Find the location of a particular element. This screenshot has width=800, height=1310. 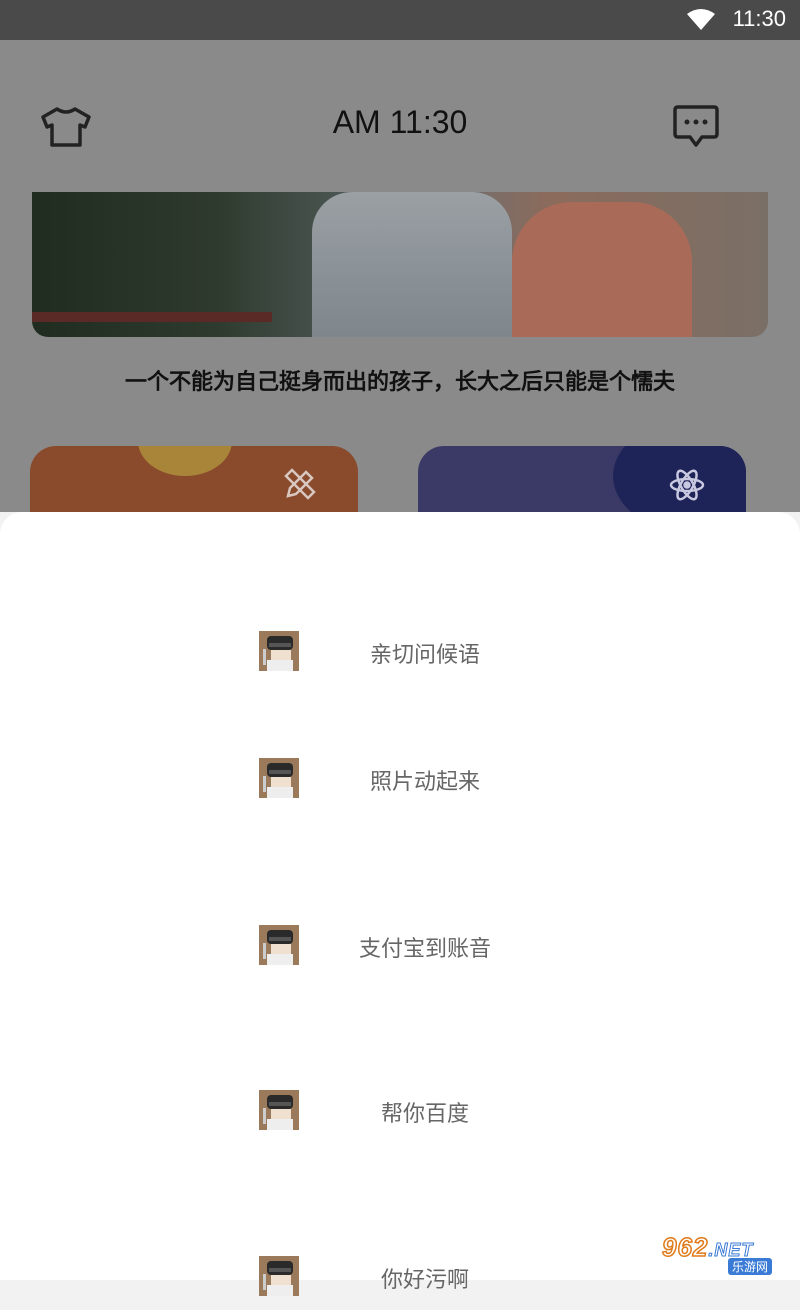

sheet-item-animate-photo: 照片动起来 is located at coordinates (400, 780).